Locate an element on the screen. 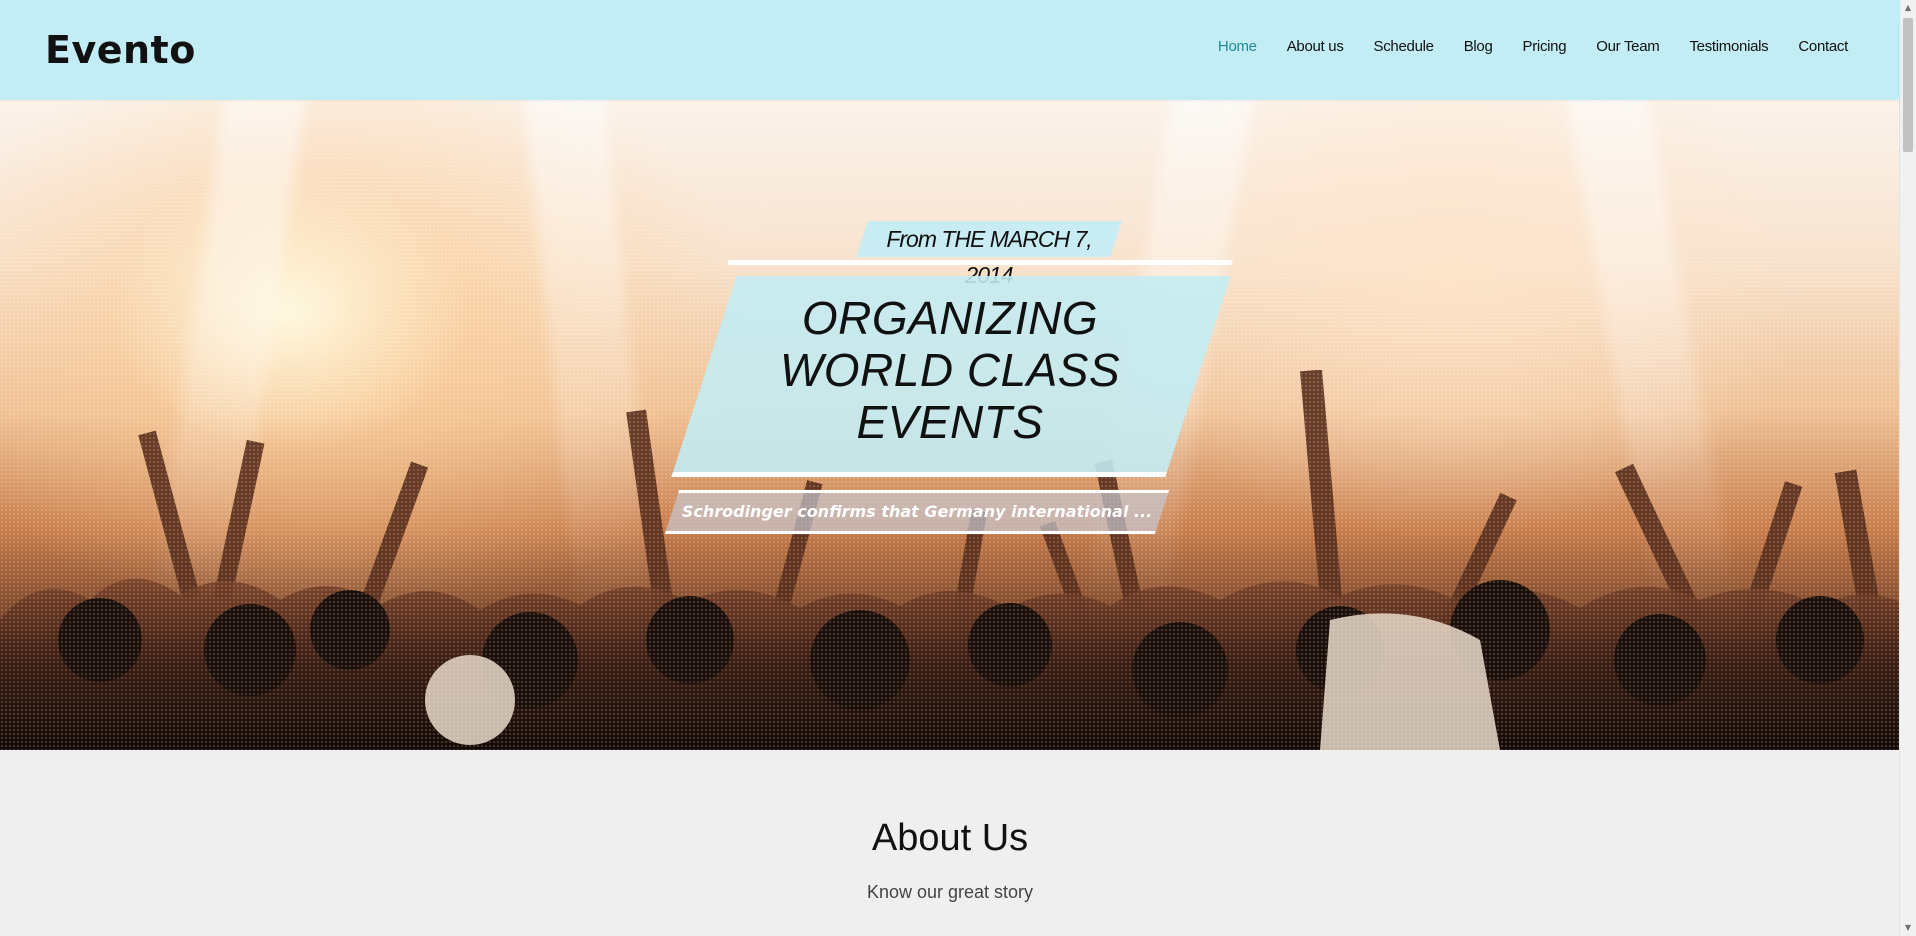 Image resolution: width=1916 pixels, height=936 pixels. hero-title: ORGANIZING WORLD CLASS EVENTS is located at coordinates (950, 370).